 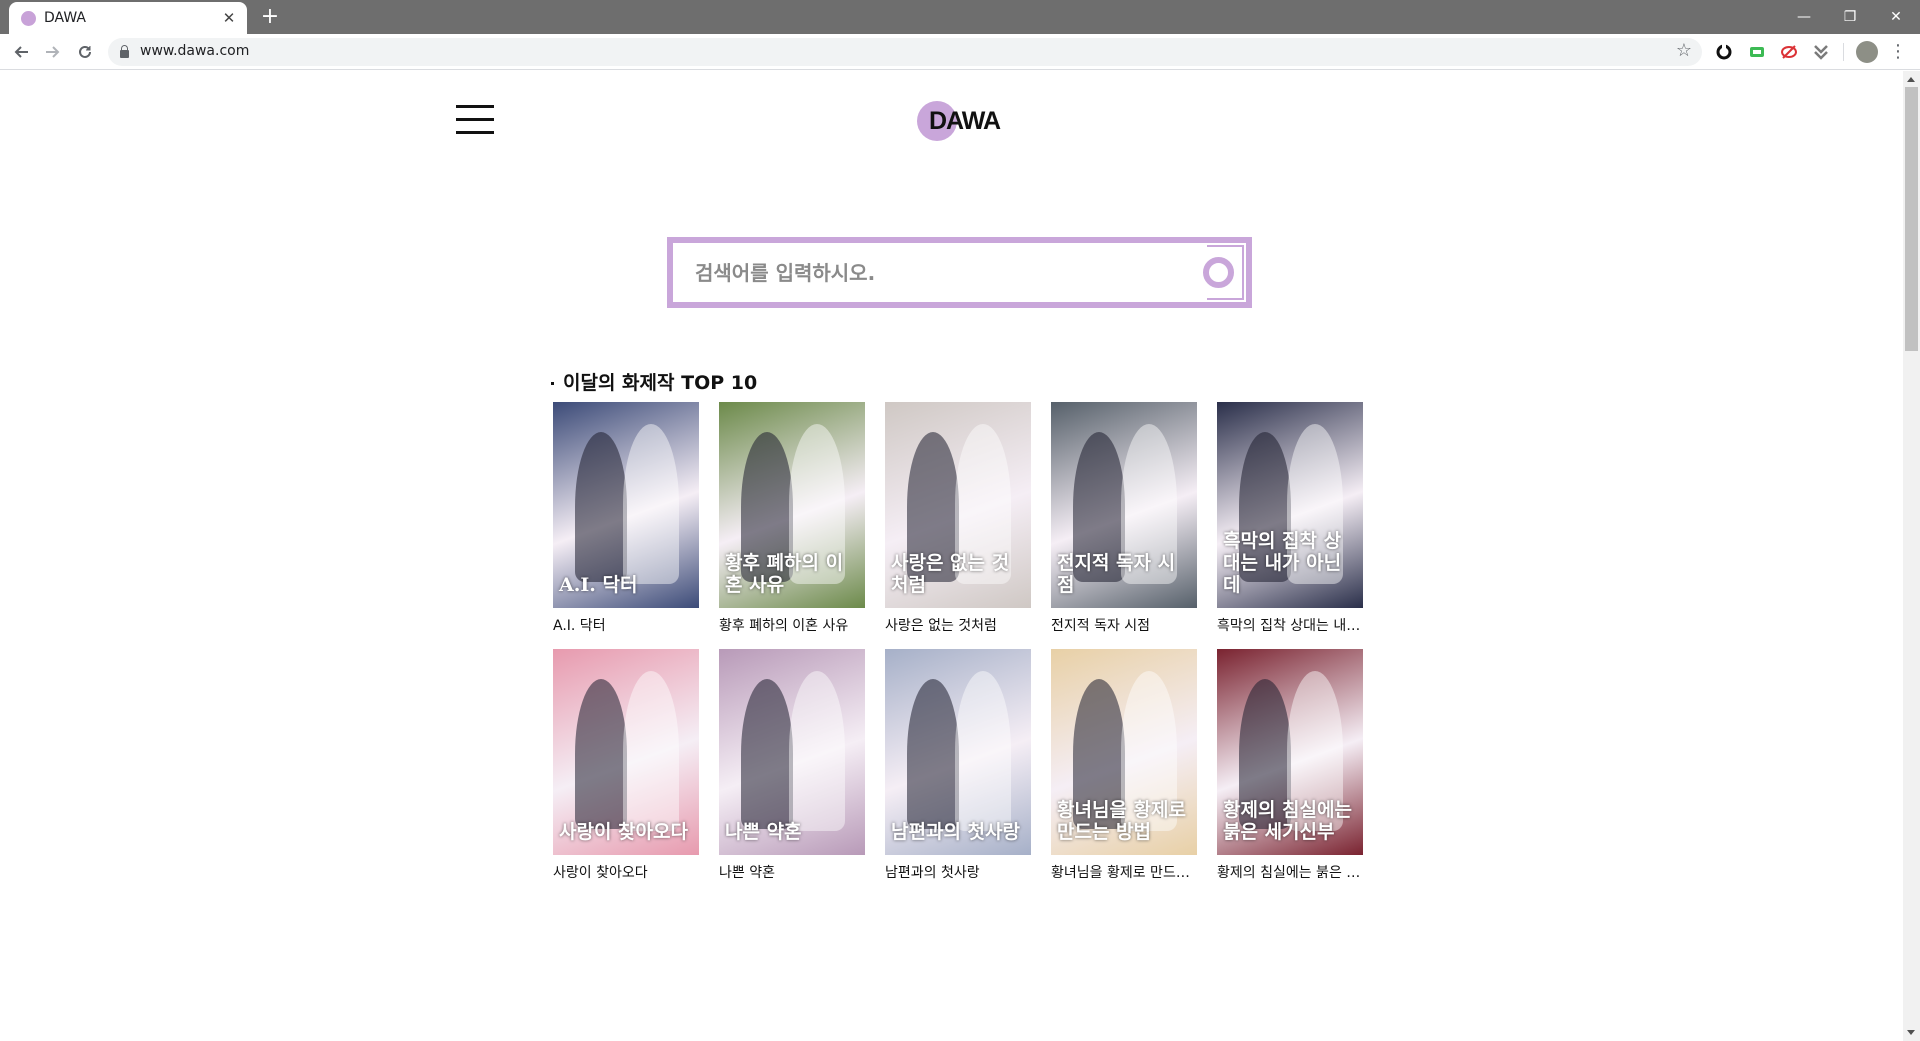 I want to click on forward-arrow-icon, so click(x=53, y=52).